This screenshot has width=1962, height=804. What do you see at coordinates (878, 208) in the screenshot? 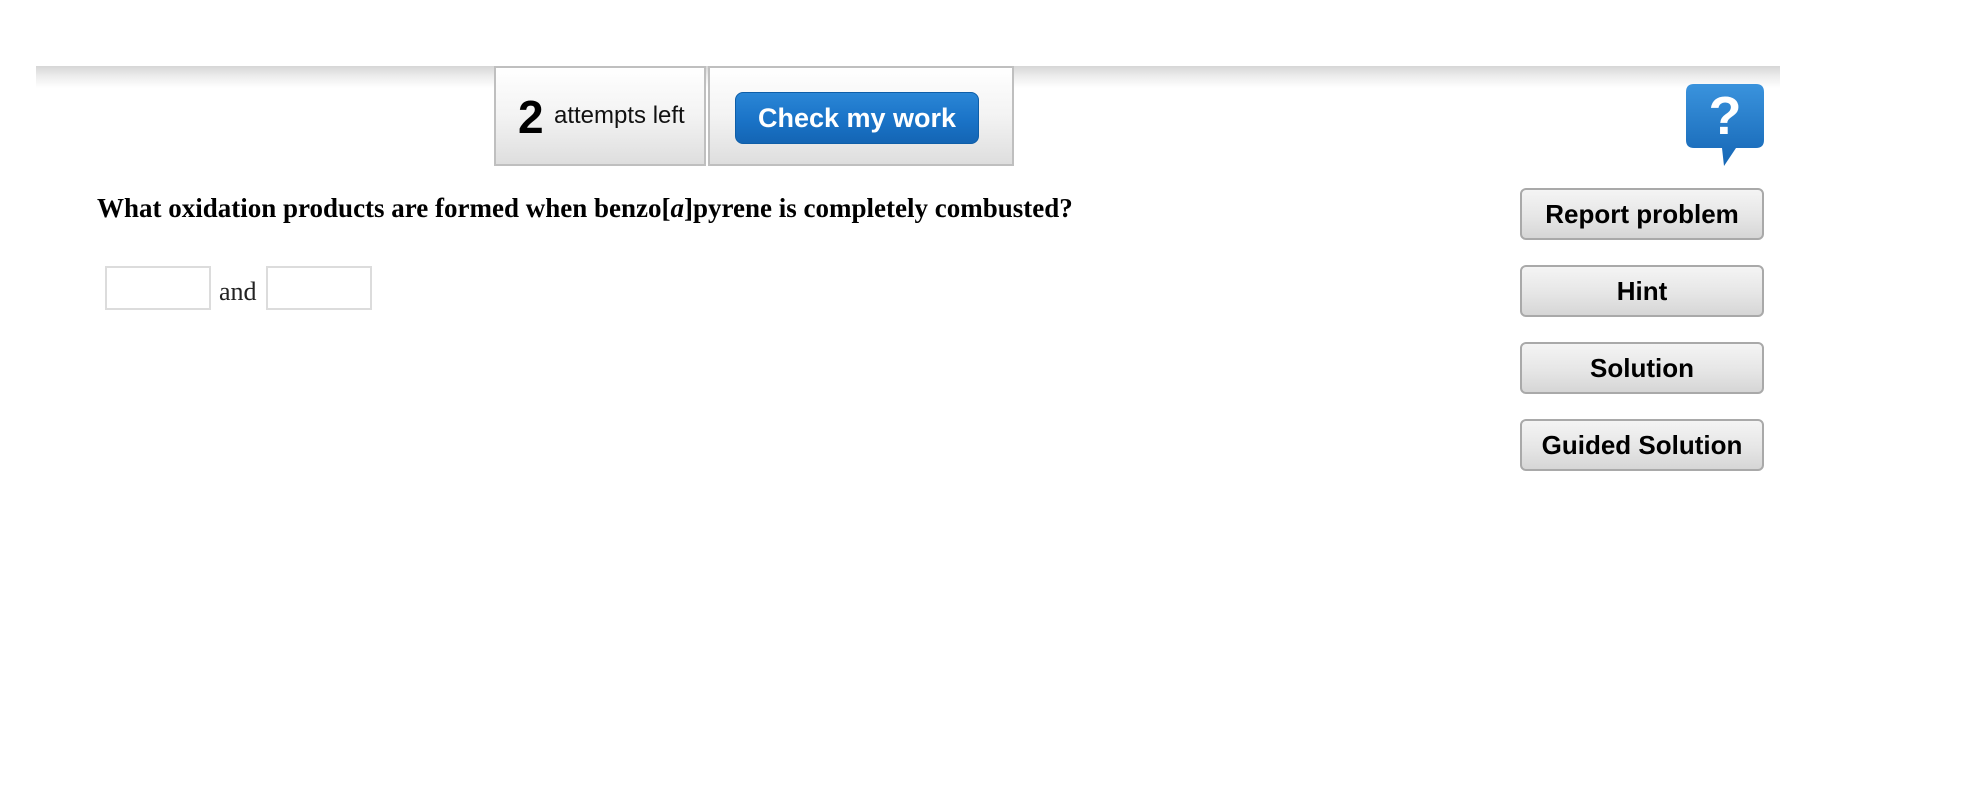
I see `question-suffix: ]pyrene is completely combusted?` at bounding box center [878, 208].